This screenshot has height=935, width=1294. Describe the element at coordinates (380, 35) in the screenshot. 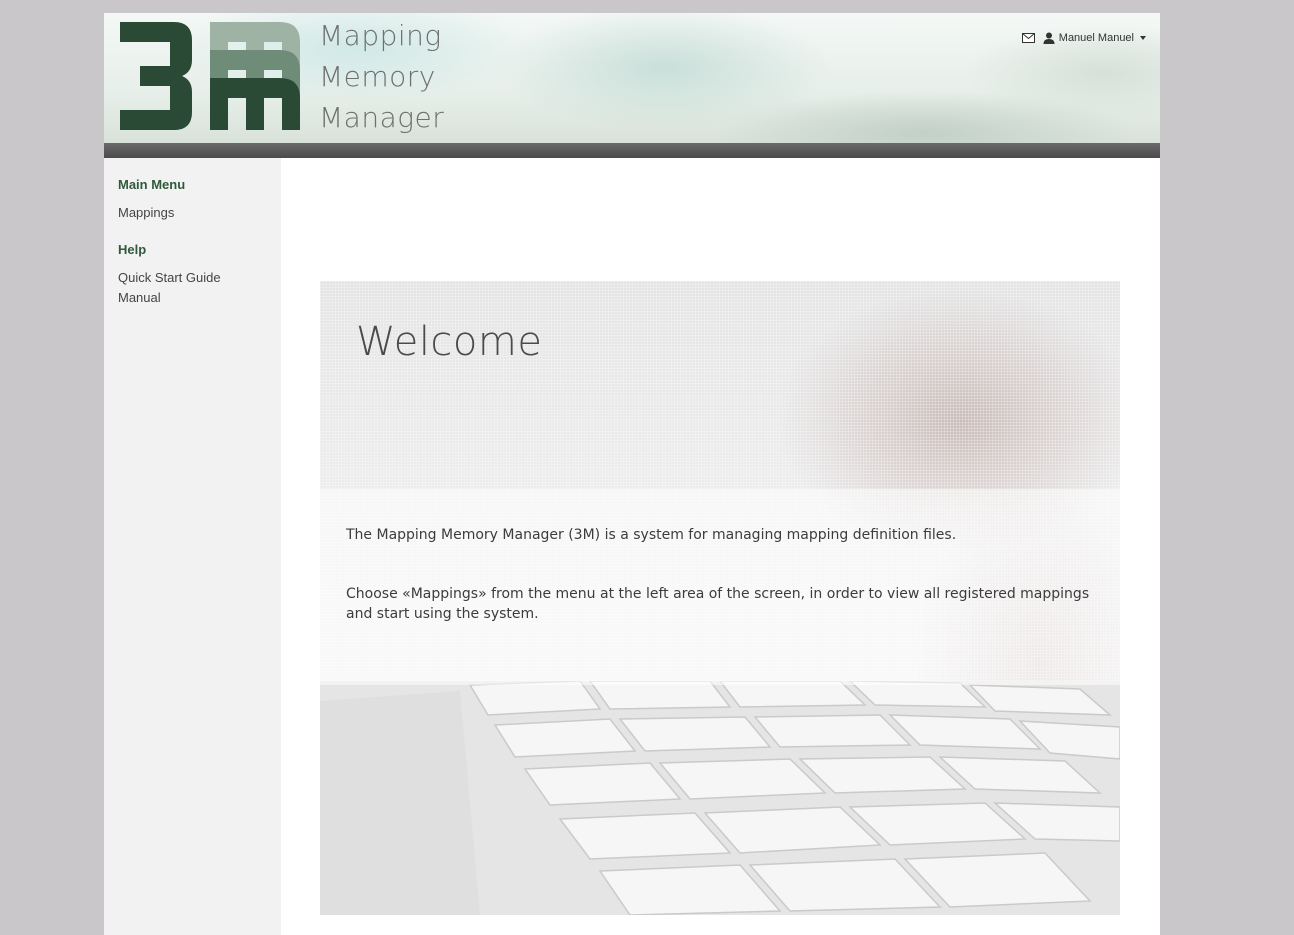

I see `app-name-line-1: Mapping` at that location.